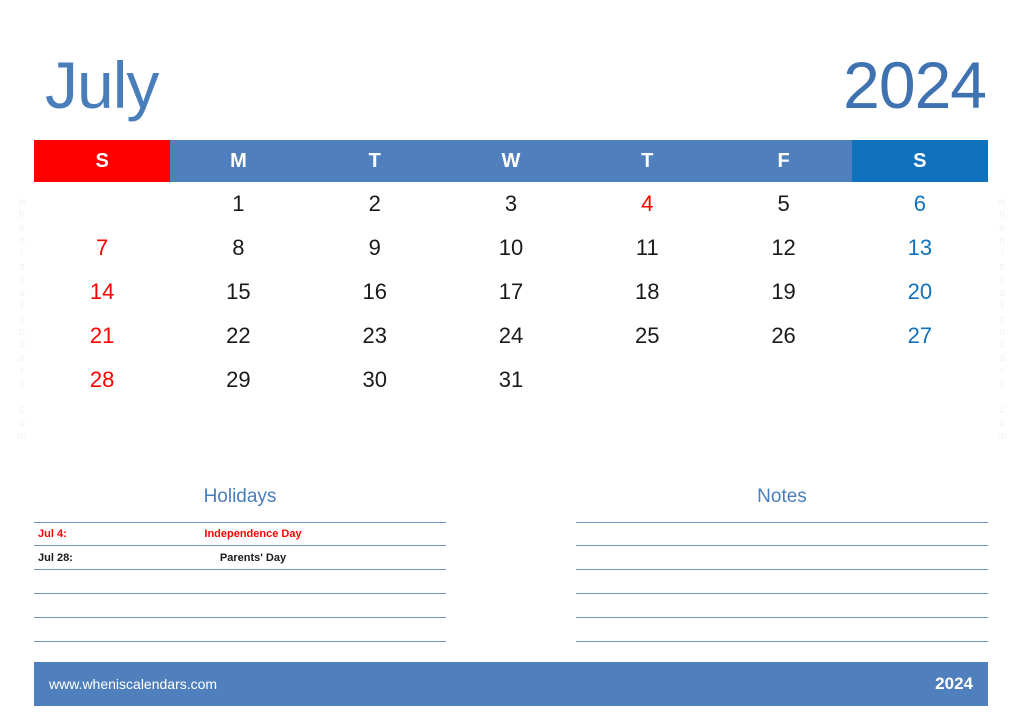 This screenshot has width=1024, height=724. What do you see at coordinates (238, 161) in the screenshot?
I see `weekday-header-cell: M` at bounding box center [238, 161].